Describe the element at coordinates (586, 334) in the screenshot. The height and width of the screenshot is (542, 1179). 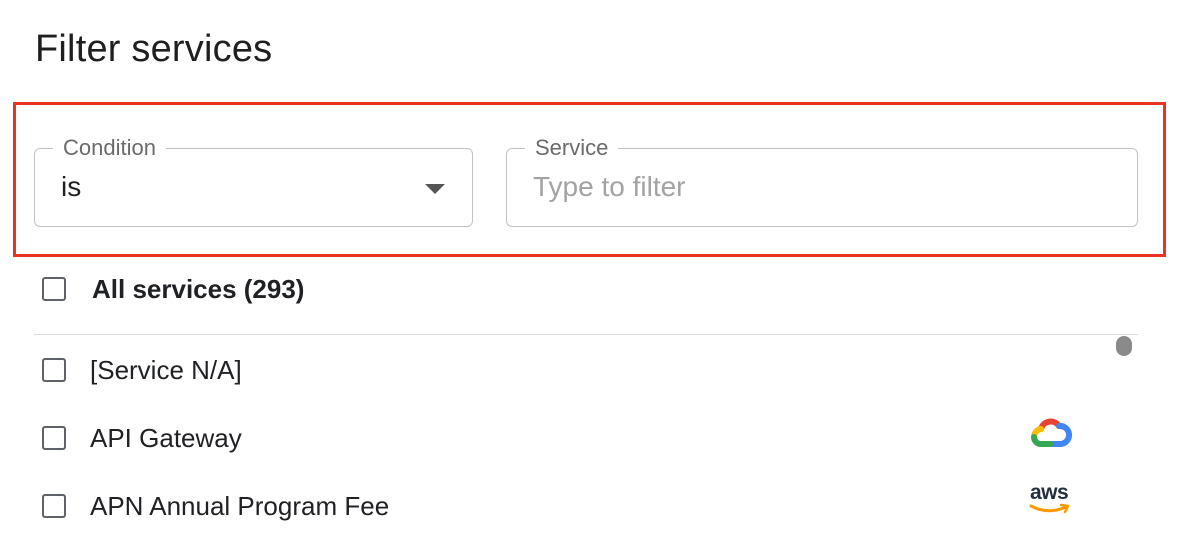
I see `list-divider` at that location.